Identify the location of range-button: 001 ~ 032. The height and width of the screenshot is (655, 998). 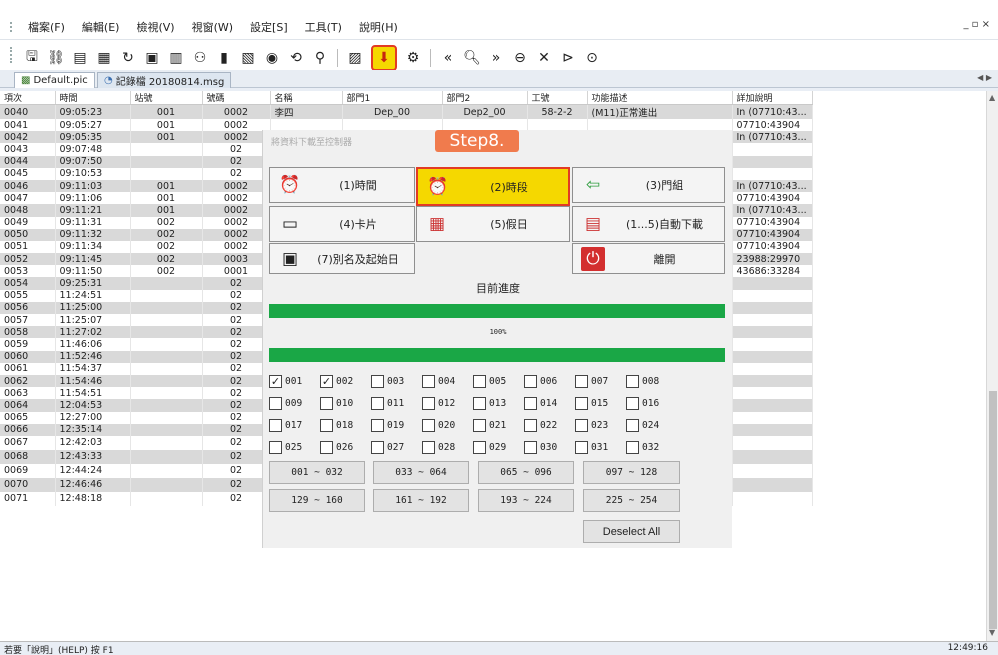
(317, 472).